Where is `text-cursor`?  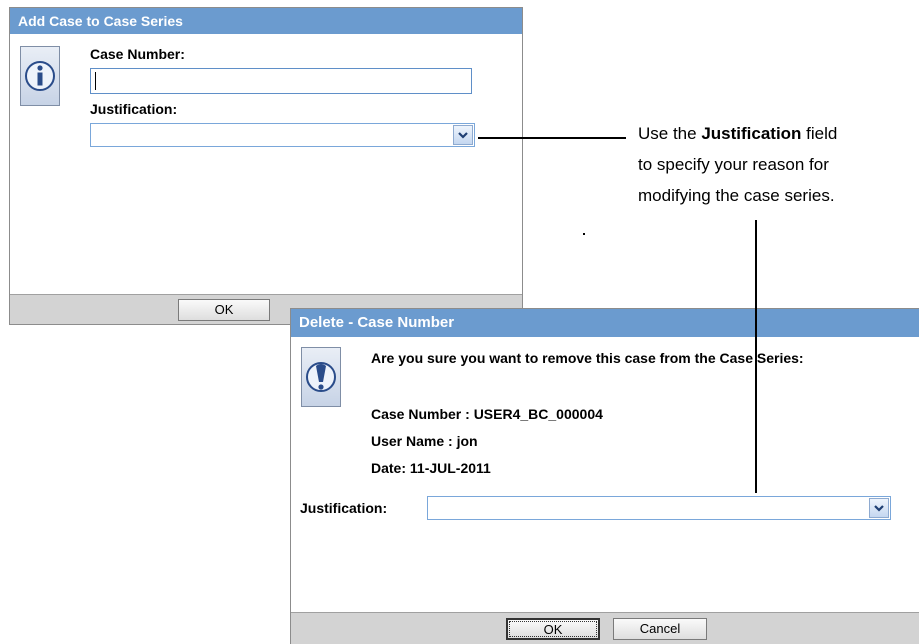 text-cursor is located at coordinates (95, 81).